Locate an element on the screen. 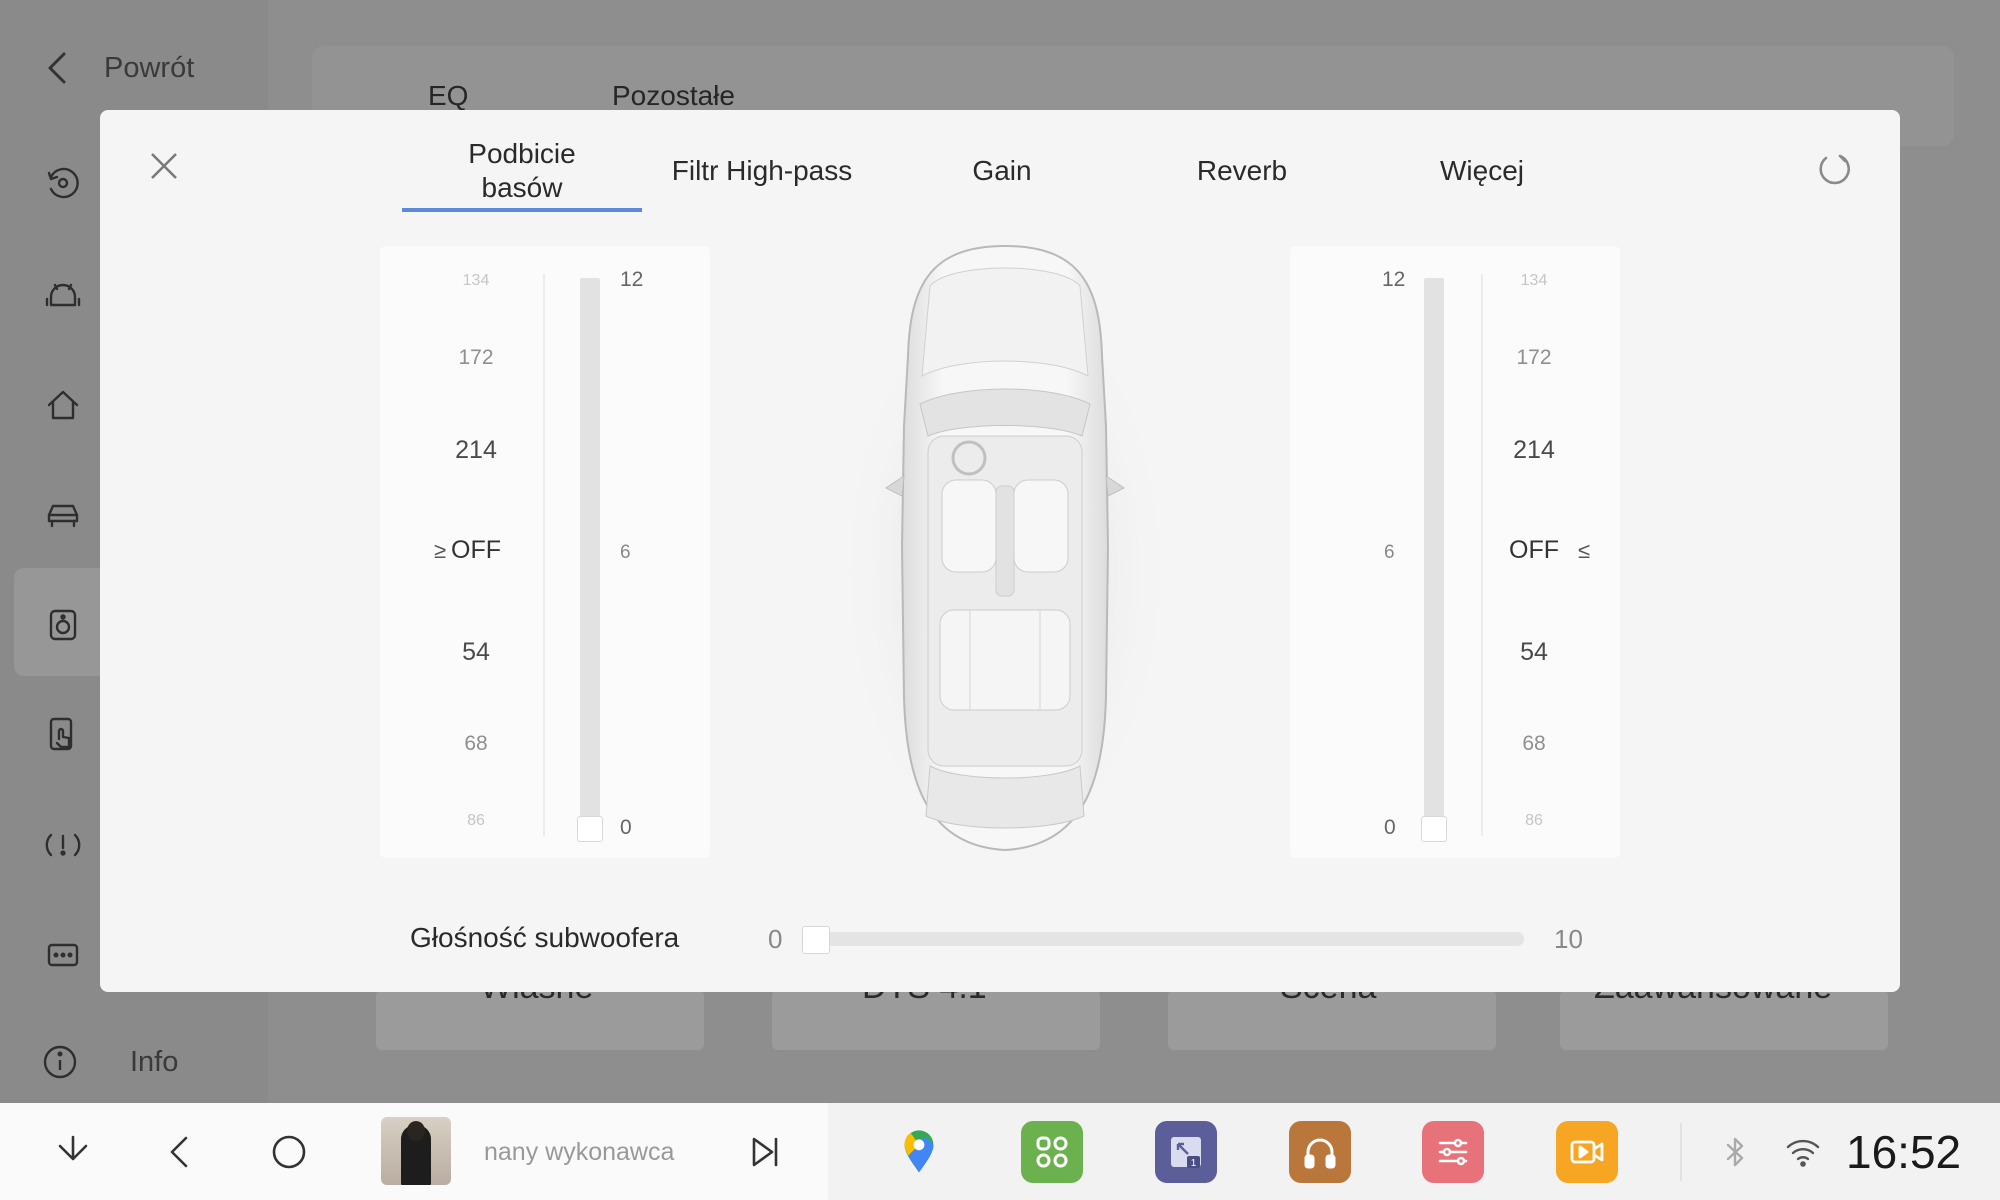 This screenshot has width=2000, height=1200. info-menu-item: Info is located at coordinates (109, 1062).